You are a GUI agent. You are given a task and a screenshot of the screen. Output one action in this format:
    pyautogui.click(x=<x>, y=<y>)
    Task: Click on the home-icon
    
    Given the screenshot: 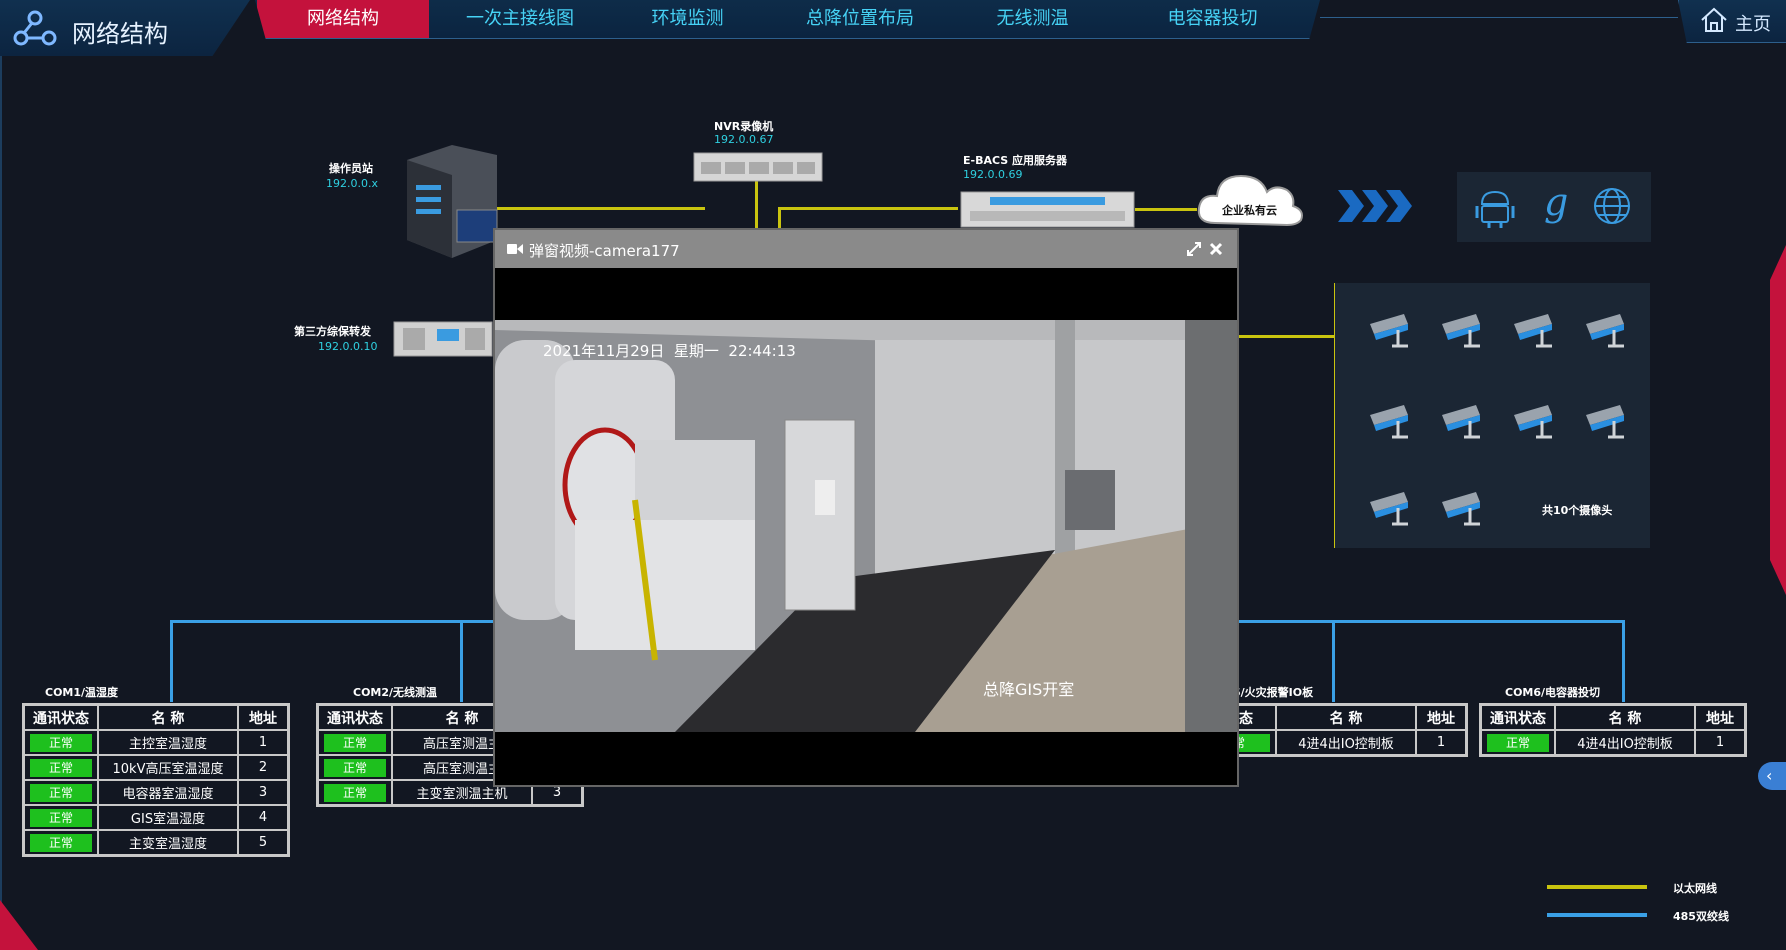 What is the action you would take?
    pyautogui.click(x=1714, y=20)
    